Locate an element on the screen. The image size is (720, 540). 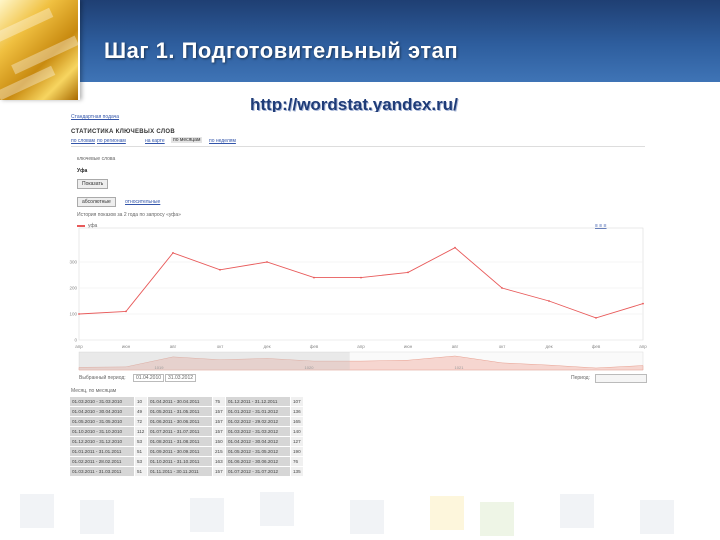
period-cell: 01.04.2010 - 30.04.2010 is located at coordinates (102, 411).